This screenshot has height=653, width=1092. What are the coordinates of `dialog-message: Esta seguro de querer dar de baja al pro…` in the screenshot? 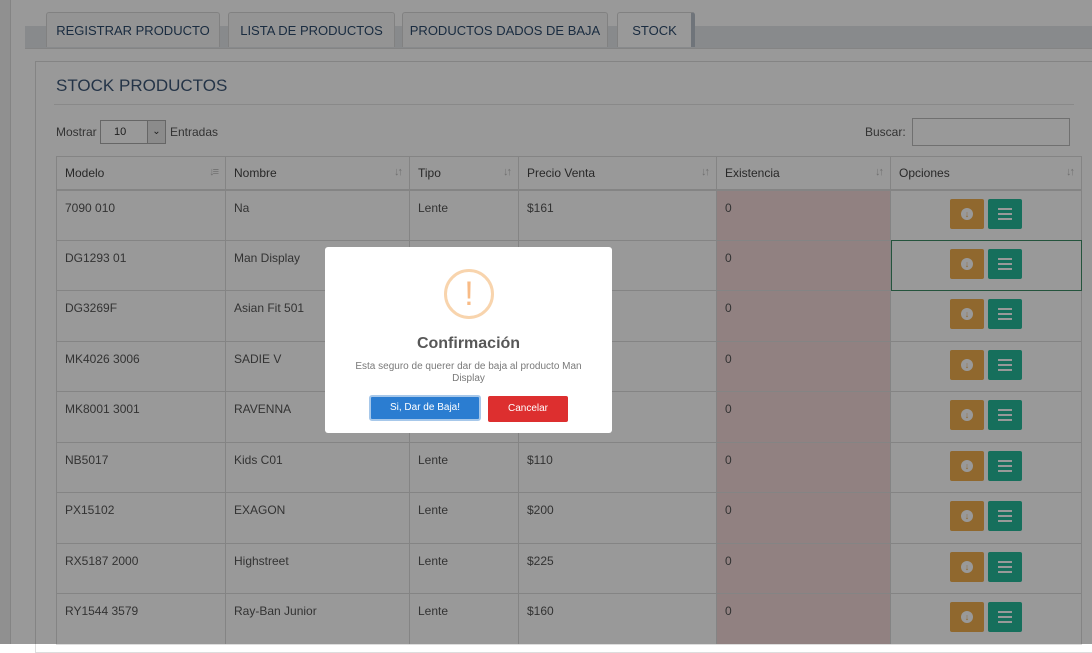 It's located at (468, 372).